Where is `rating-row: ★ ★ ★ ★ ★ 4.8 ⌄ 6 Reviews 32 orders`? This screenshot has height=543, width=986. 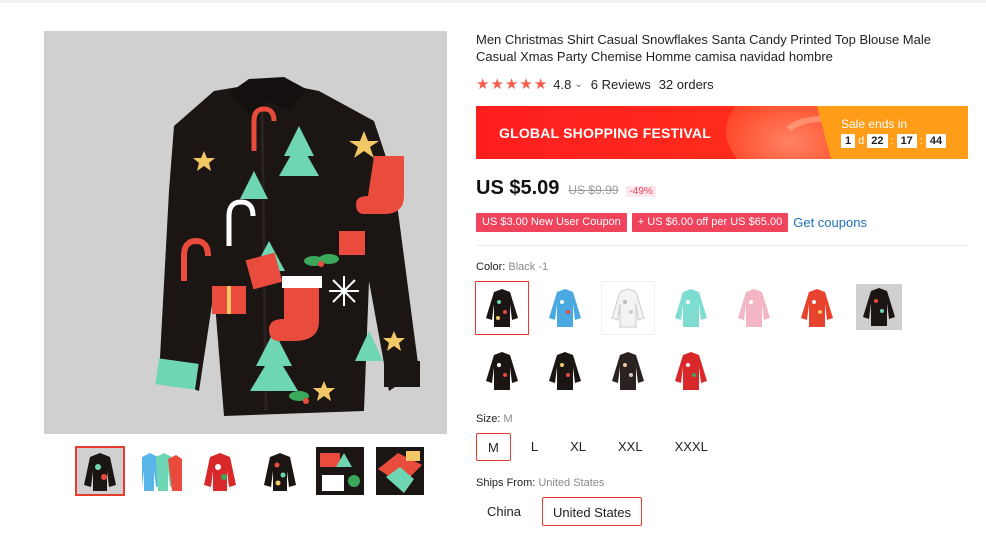 rating-row: ★ ★ ★ ★ ★ 4.8 ⌄ 6 Reviews 32 orders is located at coordinates (595, 84).